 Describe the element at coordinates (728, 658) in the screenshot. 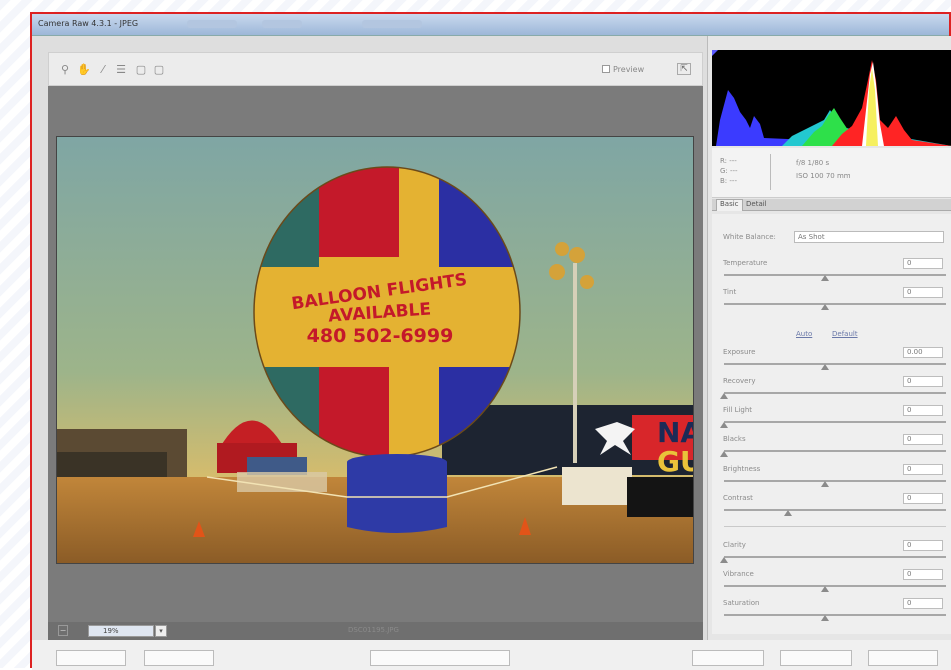

I see `open-image-button` at that location.